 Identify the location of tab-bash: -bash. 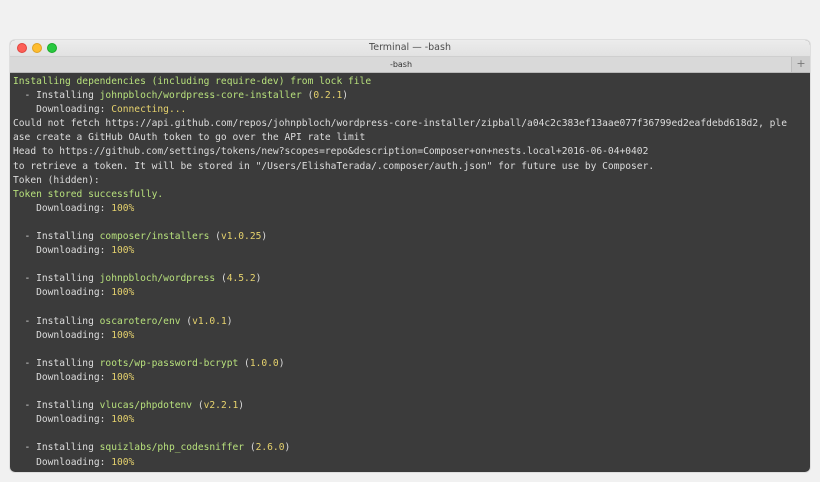
(401, 64).